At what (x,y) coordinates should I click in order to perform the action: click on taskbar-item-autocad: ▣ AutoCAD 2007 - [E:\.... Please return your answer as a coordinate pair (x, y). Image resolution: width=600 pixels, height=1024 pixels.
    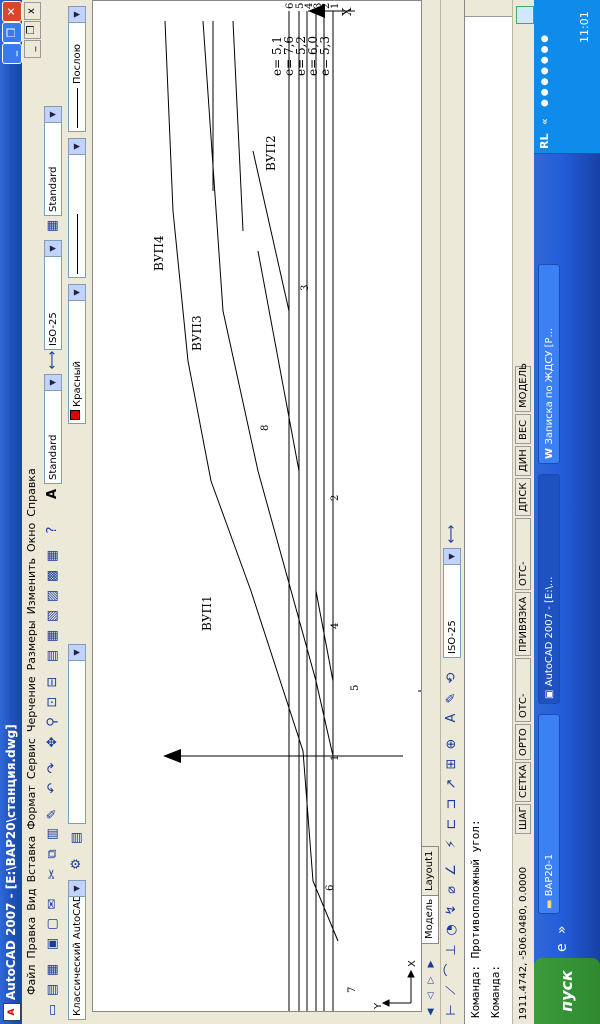
    Looking at the image, I should click on (549, 589).